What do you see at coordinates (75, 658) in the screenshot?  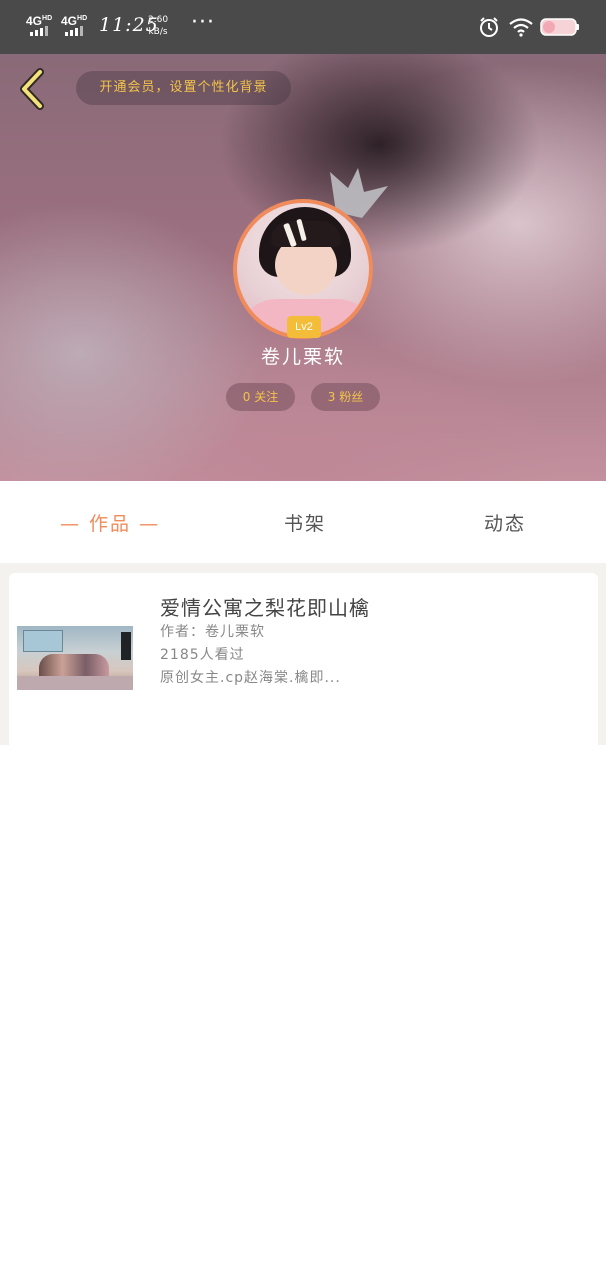 I see `work-cover-image` at bounding box center [75, 658].